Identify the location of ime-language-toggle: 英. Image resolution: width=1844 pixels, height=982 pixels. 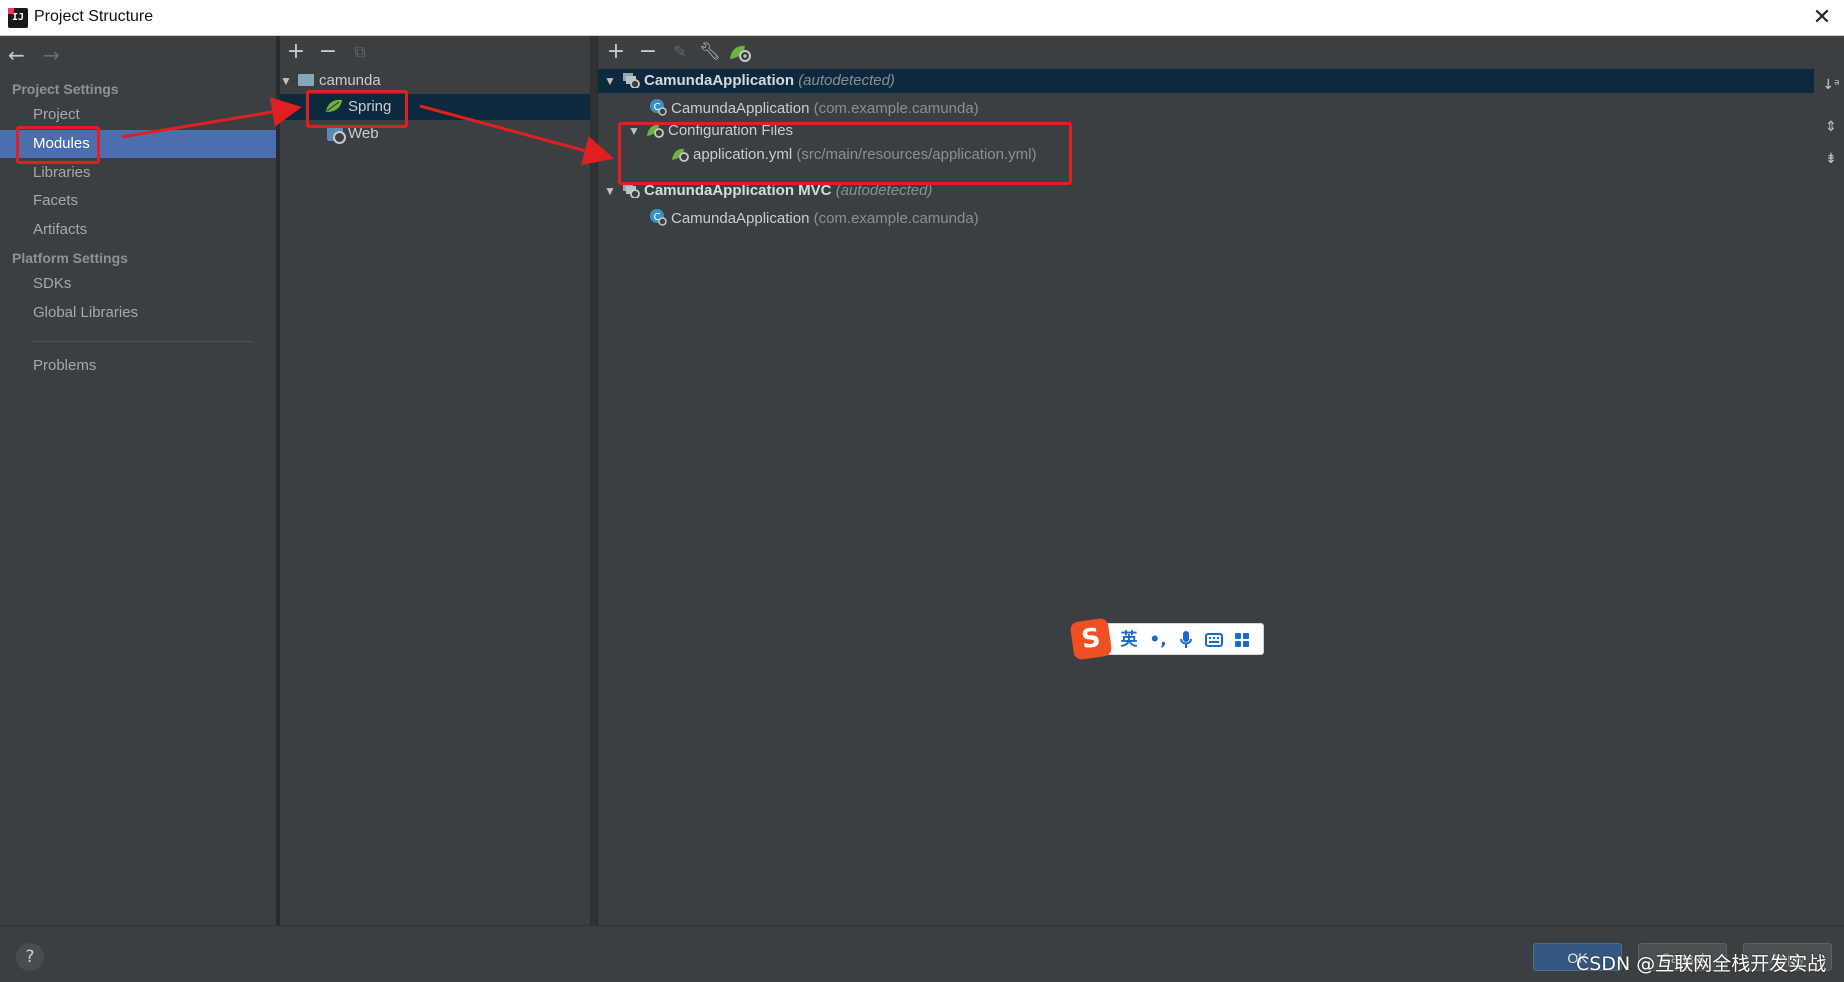
(1129, 640).